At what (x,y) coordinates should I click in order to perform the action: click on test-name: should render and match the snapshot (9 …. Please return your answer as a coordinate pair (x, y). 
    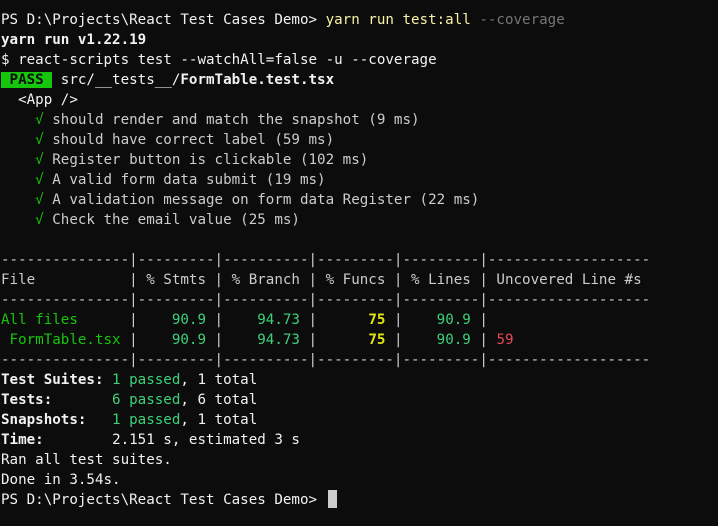
    Looking at the image, I should click on (236, 120).